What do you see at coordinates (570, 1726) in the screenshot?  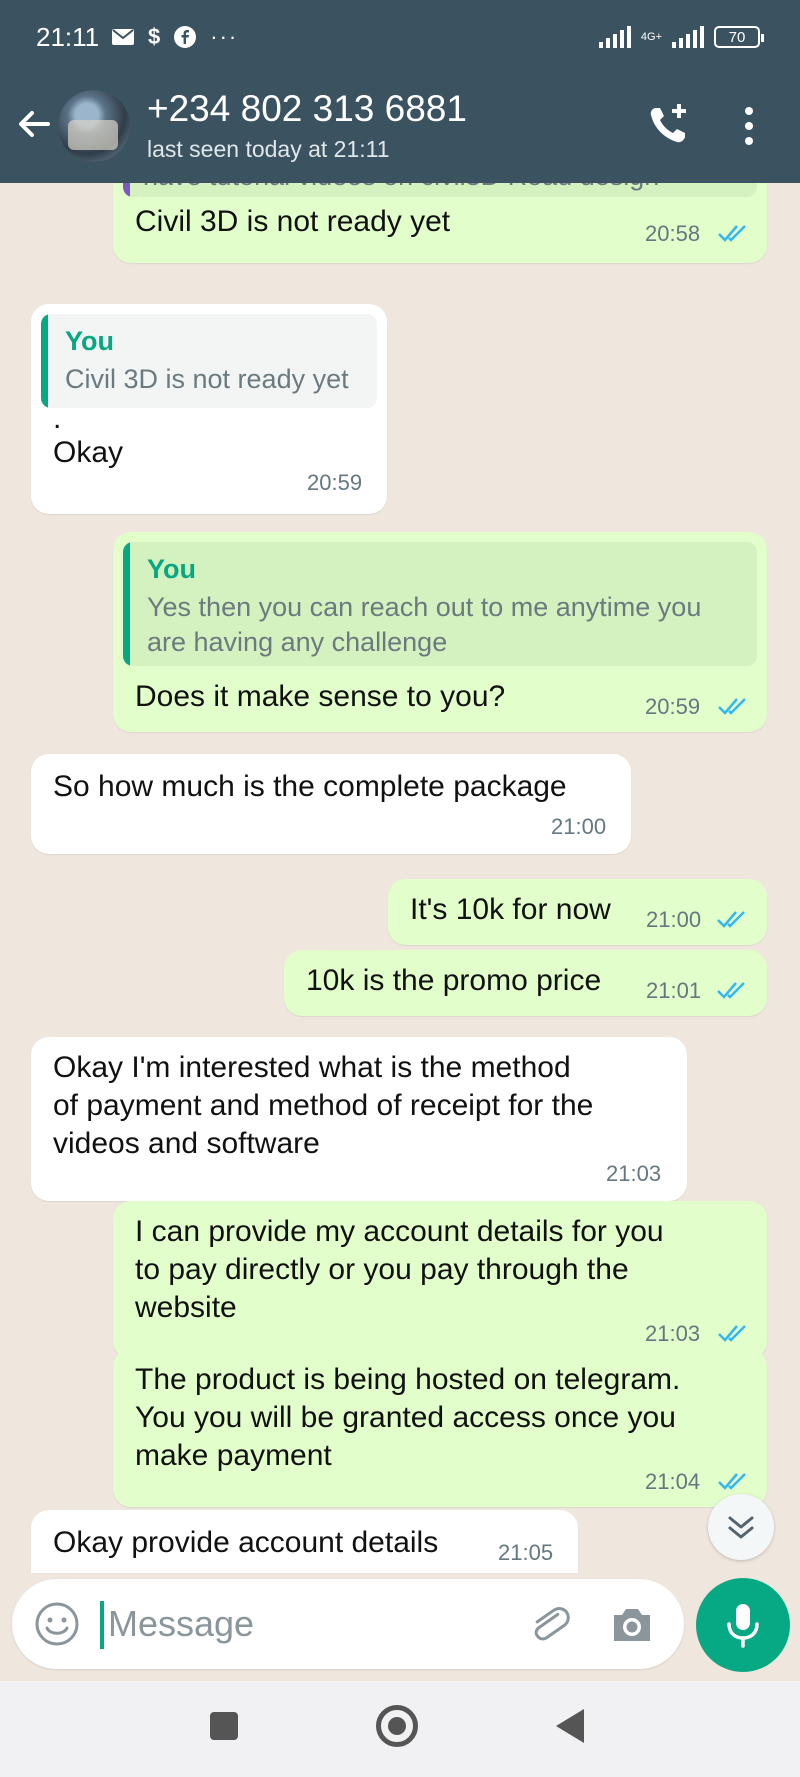 I see `system-back-button` at bounding box center [570, 1726].